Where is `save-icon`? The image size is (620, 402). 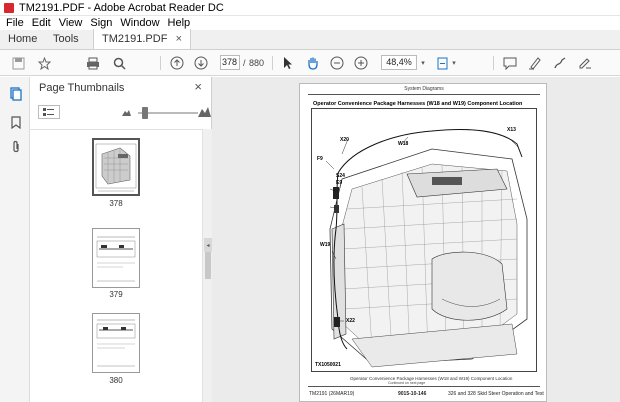
save-icon is located at coordinates (18, 63).